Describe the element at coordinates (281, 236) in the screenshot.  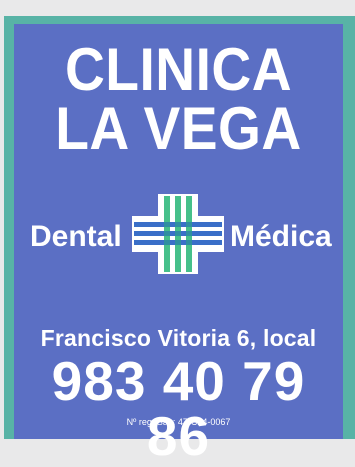
I see `medica-label: Médica` at that location.